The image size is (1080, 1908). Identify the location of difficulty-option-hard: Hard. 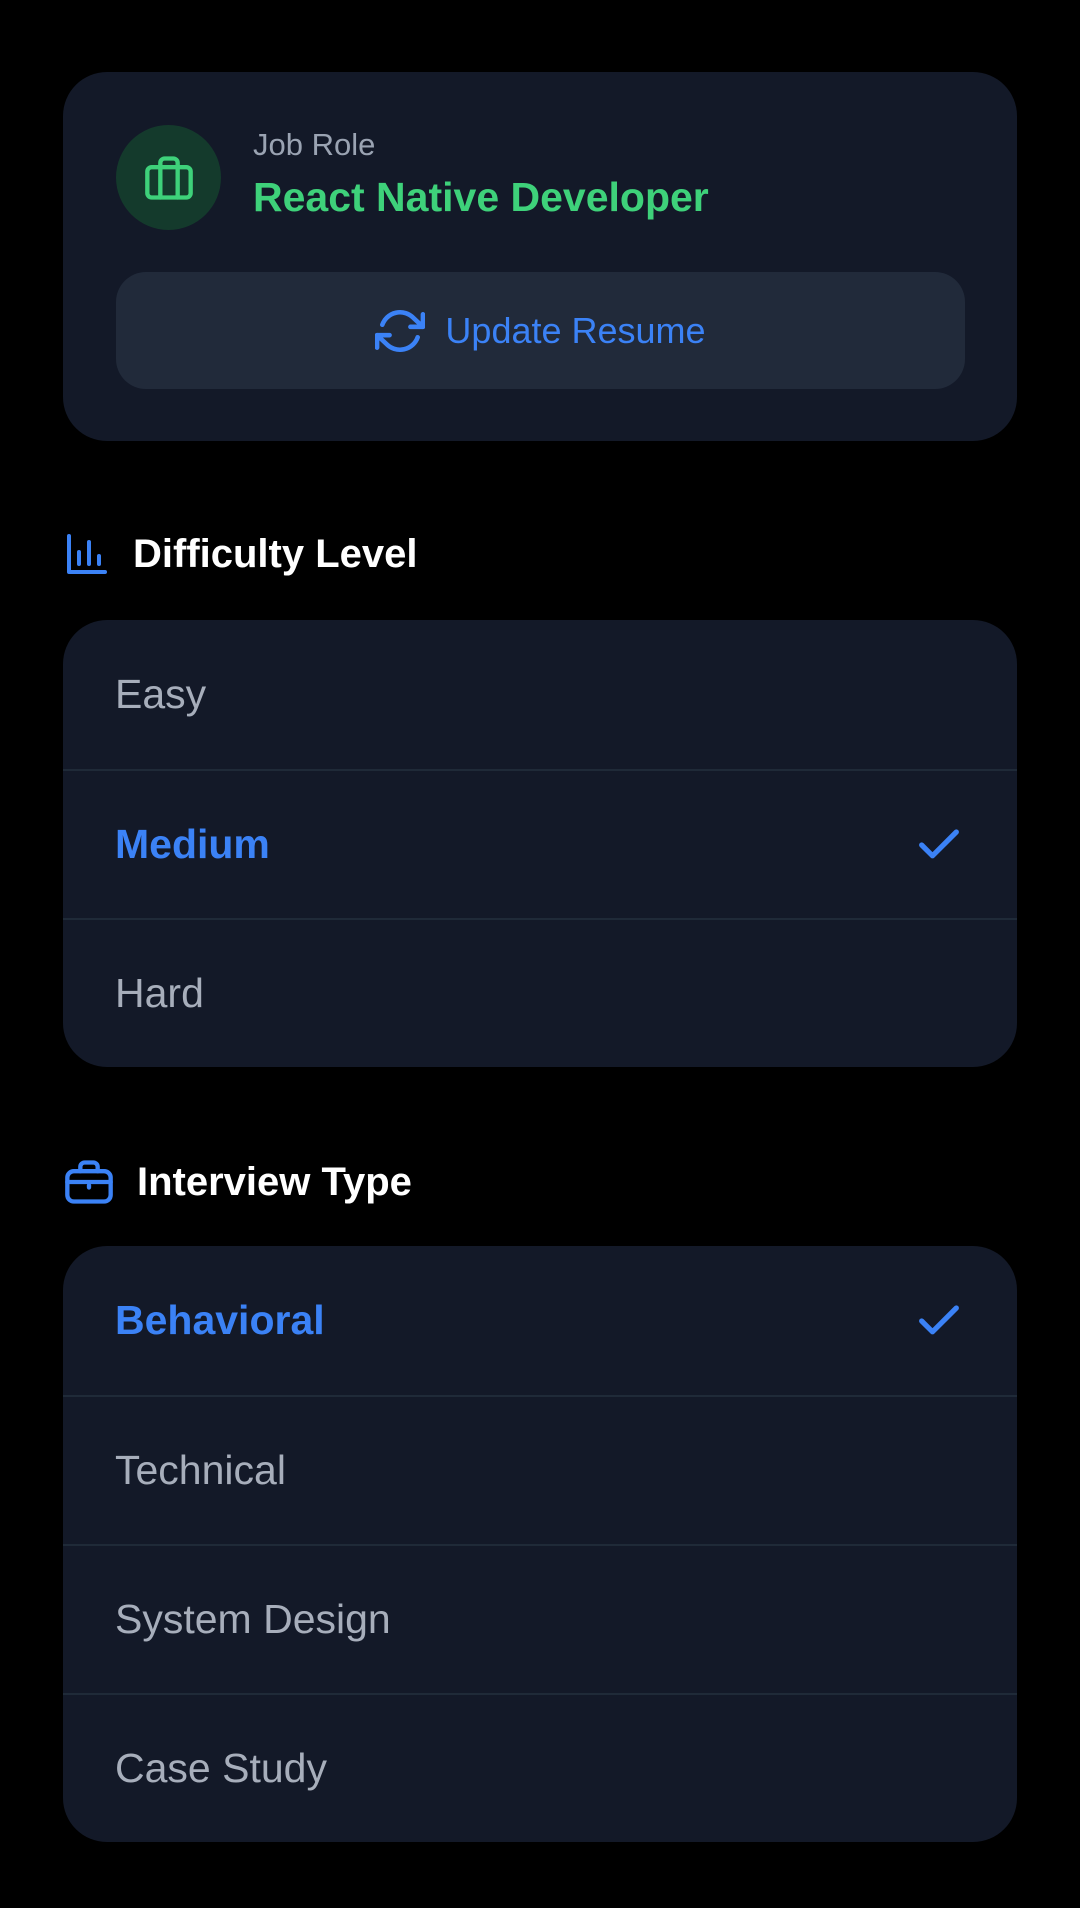
(540, 992).